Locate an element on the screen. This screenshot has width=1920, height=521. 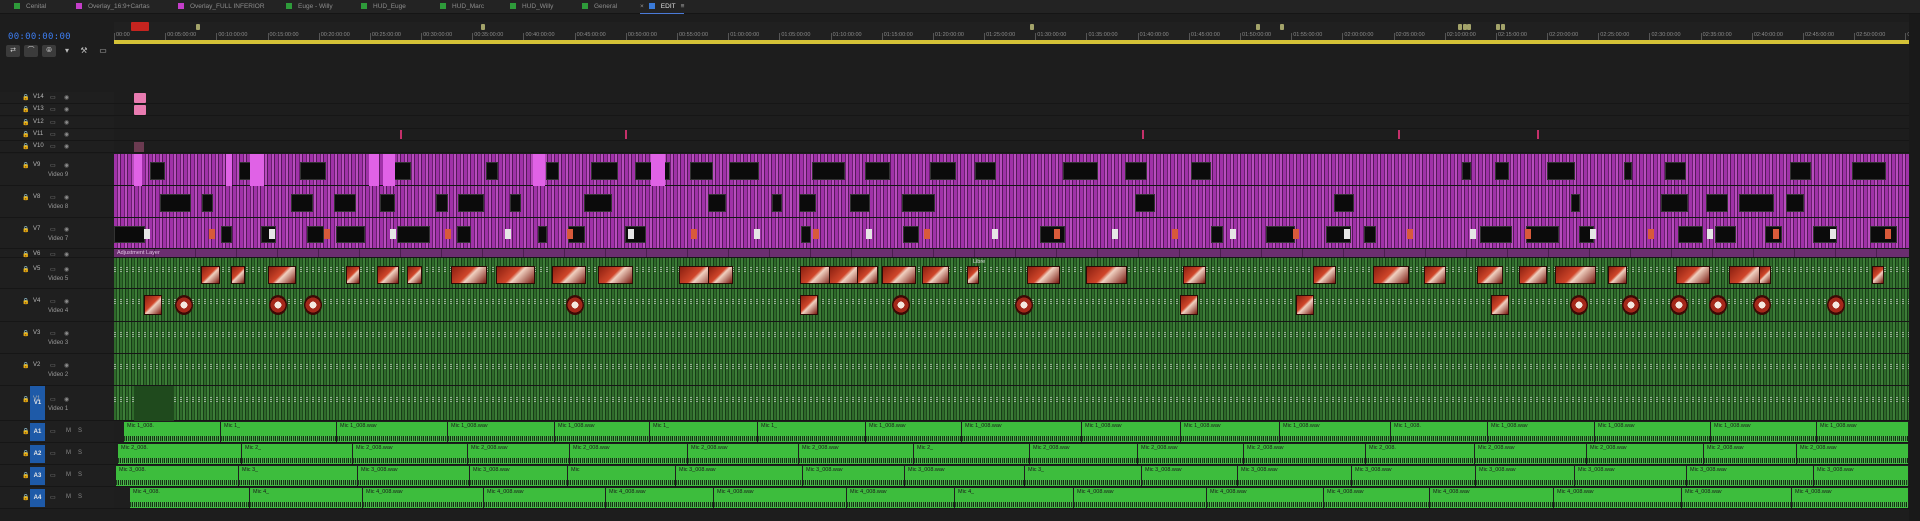
audio-clip: Mic is located at coordinates (621, 476).